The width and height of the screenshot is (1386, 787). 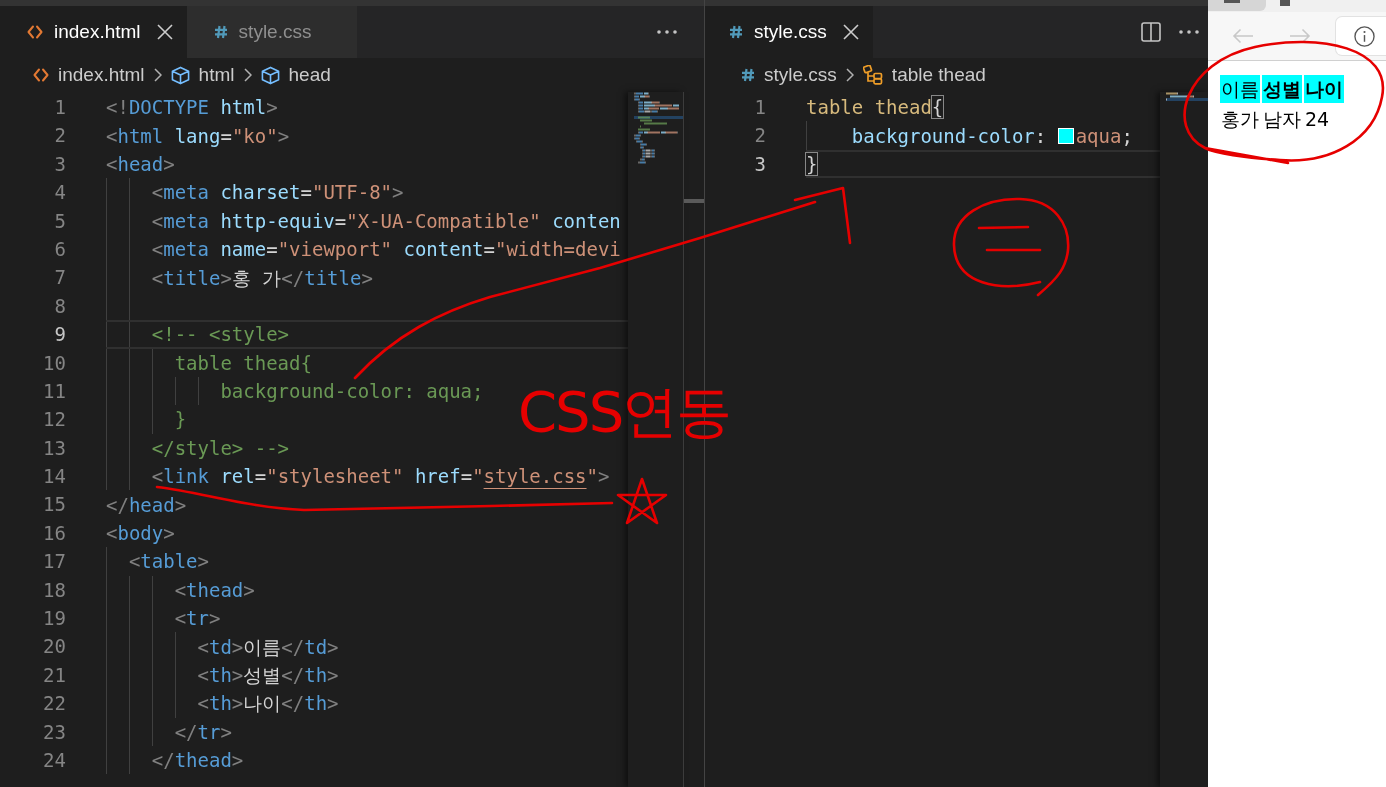 What do you see at coordinates (59, 306) in the screenshot?
I see `line-number: 8` at bounding box center [59, 306].